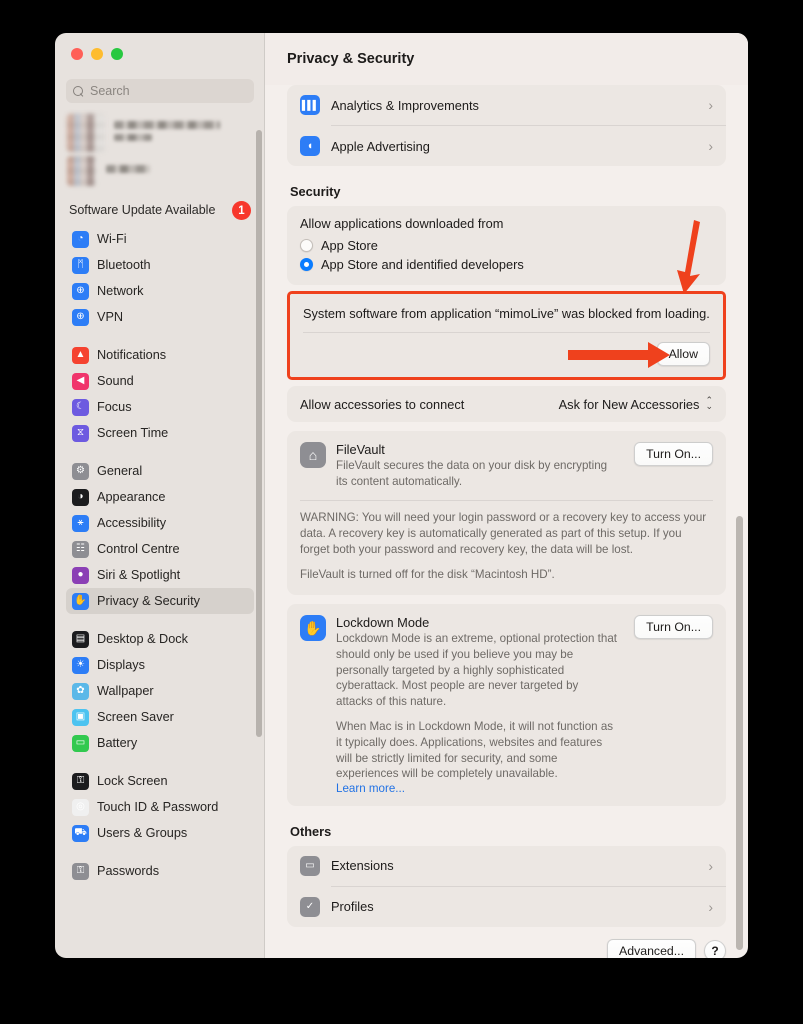 The width and height of the screenshot is (803, 1024). What do you see at coordinates (315, 191) in the screenshot?
I see `security-heading: Security` at bounding box center [315, 191].